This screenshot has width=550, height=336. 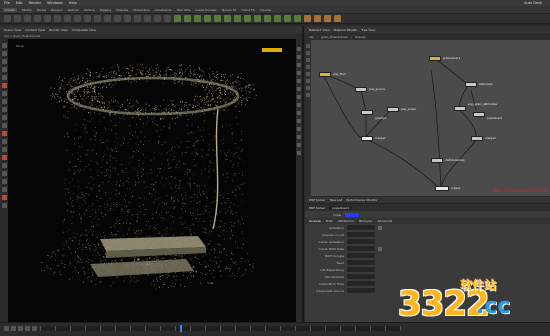 I want to click on normals-icon, so click(x=299, y=105).